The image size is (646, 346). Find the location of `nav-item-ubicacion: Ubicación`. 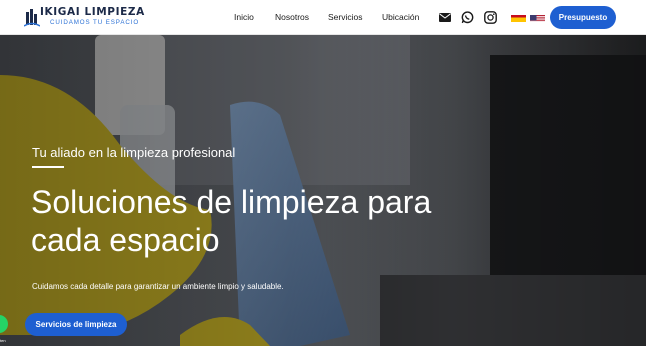

nav-item-ubicacion: Ubicación is located at coordinates (400, 17).